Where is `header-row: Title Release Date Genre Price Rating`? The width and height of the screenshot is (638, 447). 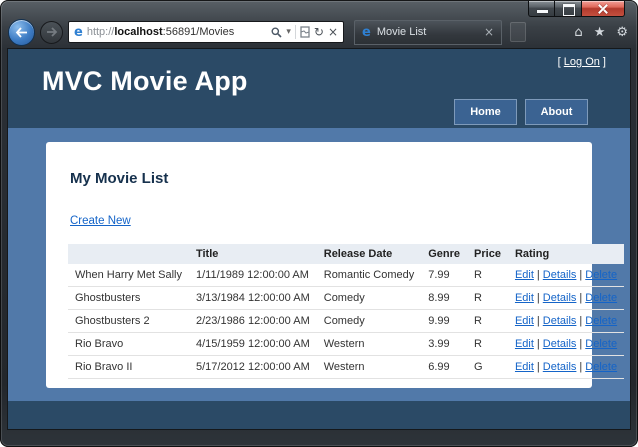
header-row: Title Release Date Genre Price Rating is located at coordinates (346, 254).